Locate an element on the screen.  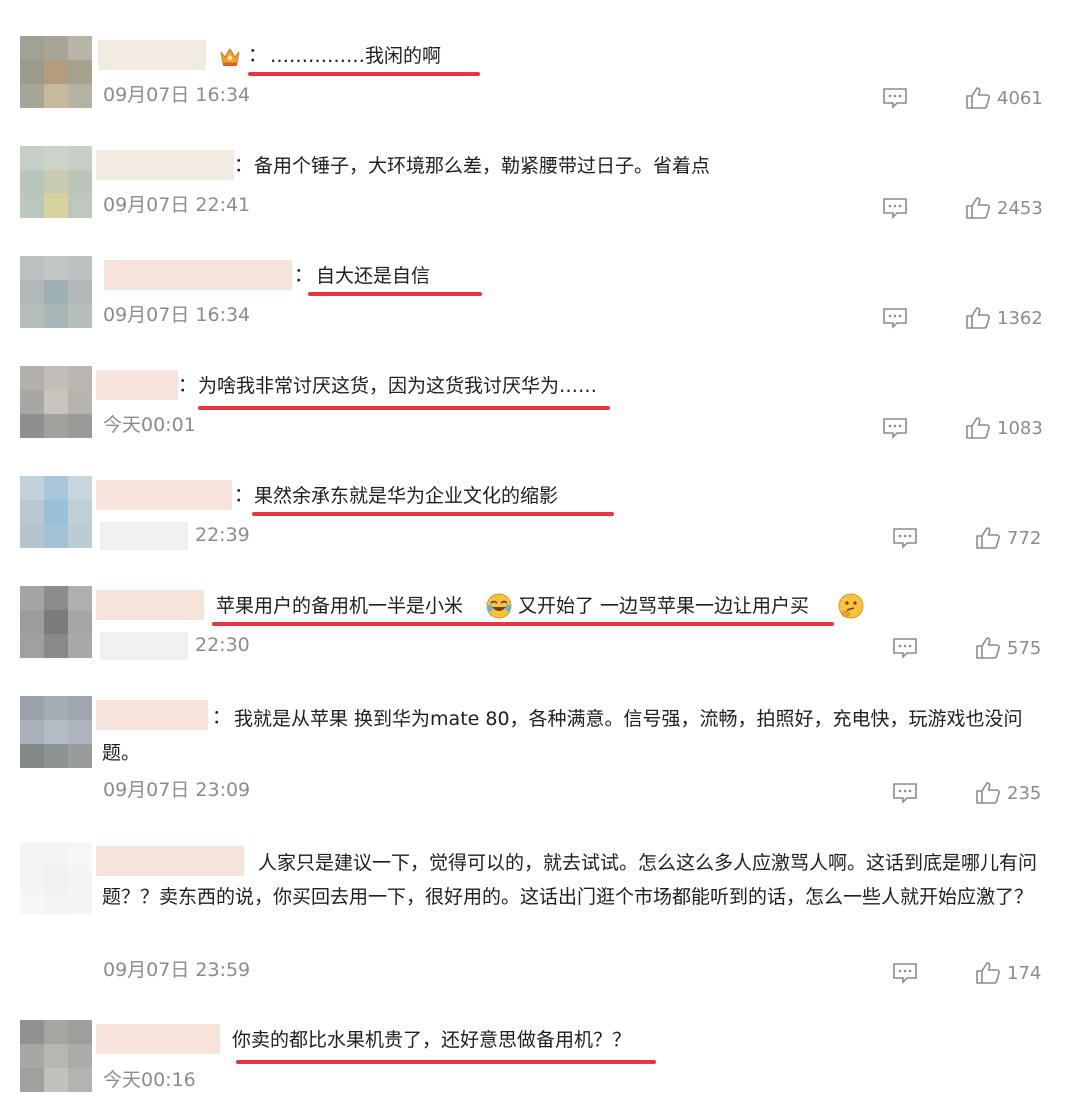
like-count: 1362 is located at coordinates (1020, 318).